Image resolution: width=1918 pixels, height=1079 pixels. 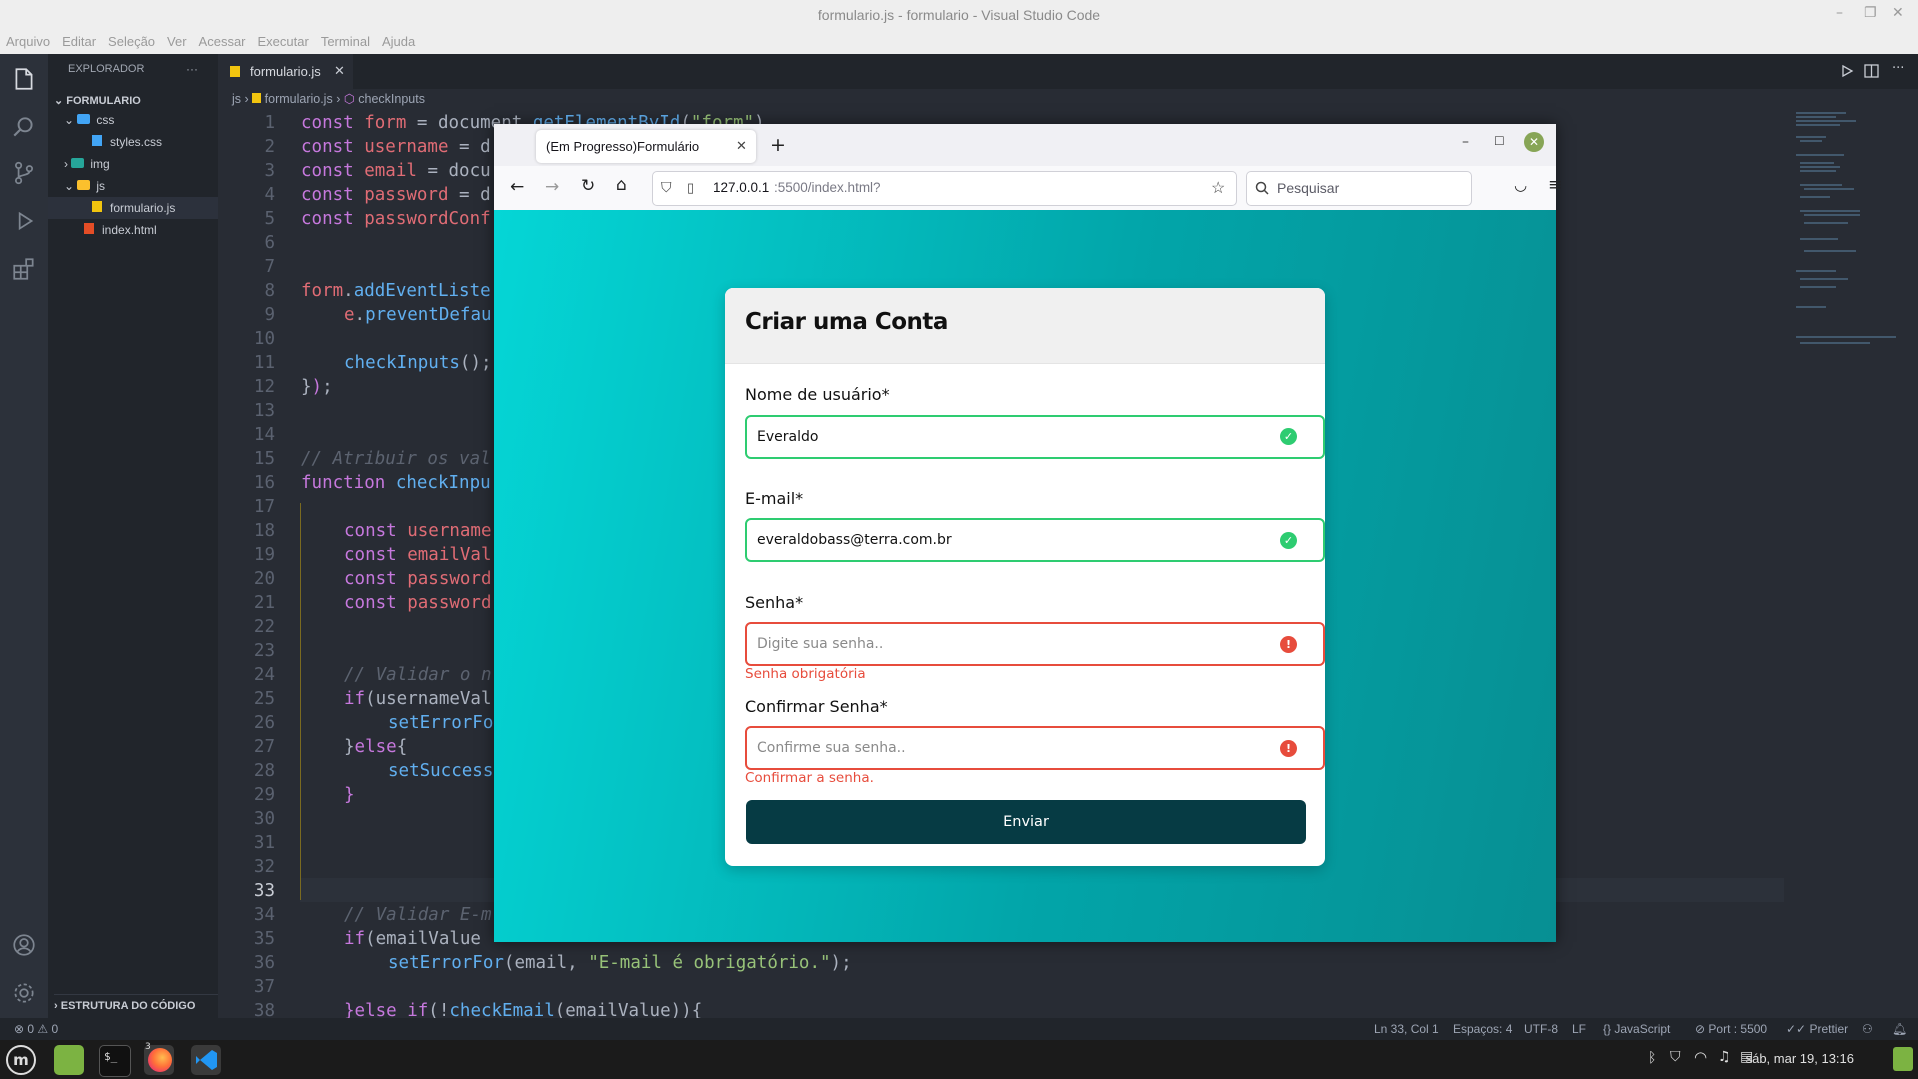 What do you see at coordinates (1800, 1058) in the screenshot?
I see `clock: sáb, mar 19, 13:16` at bounding box center [1800, 1058].